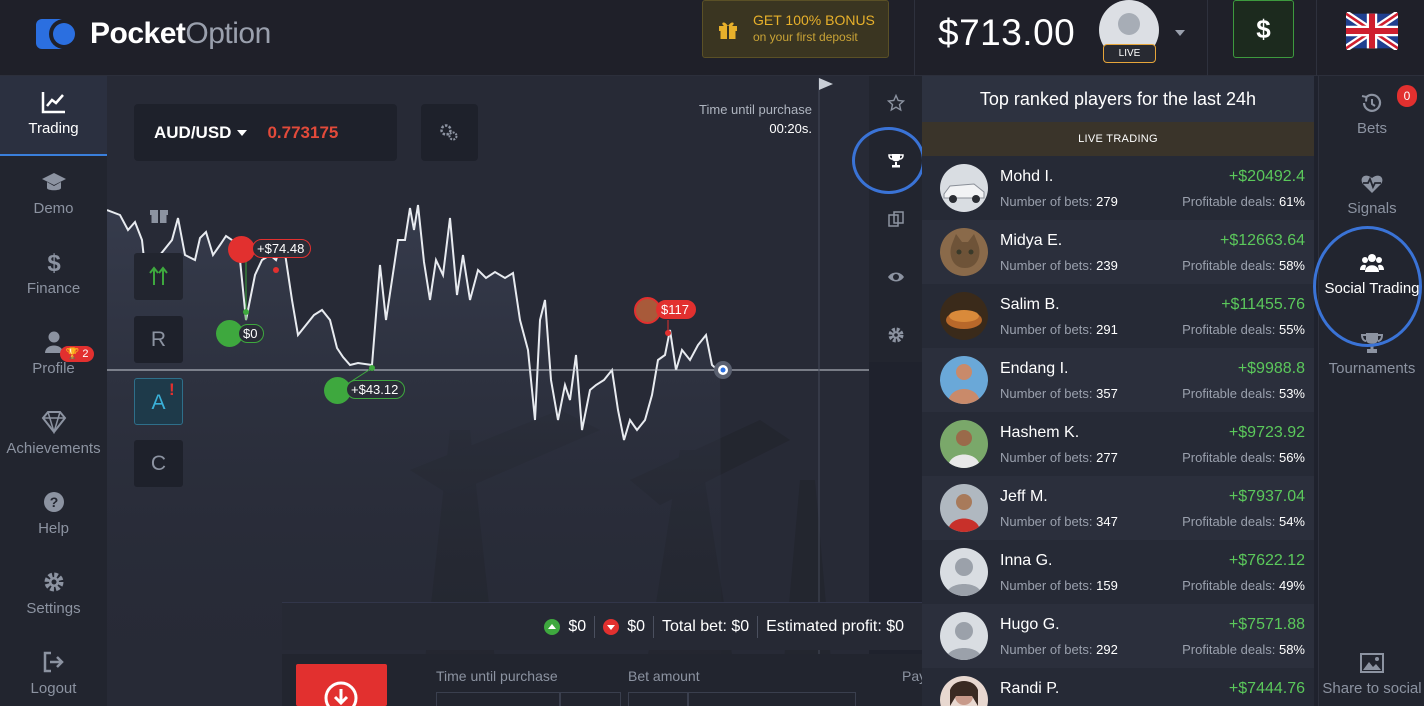 This screenshot has width=1424, height=706. Describe the element at coordinates (1291, 457) in the screenshot. I see `player-deals: 56%` at that location.